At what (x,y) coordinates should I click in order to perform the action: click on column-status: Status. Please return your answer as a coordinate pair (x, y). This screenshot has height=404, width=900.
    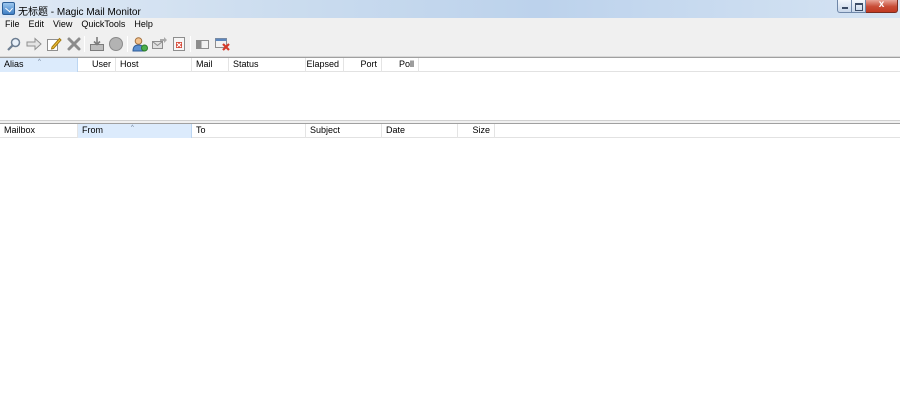
    Looking at the image, I should click on (267, 65).